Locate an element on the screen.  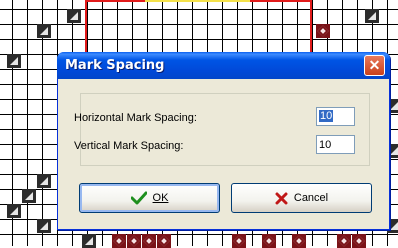
cancel-button-label: Cancel is located at coordinates (311, 198).